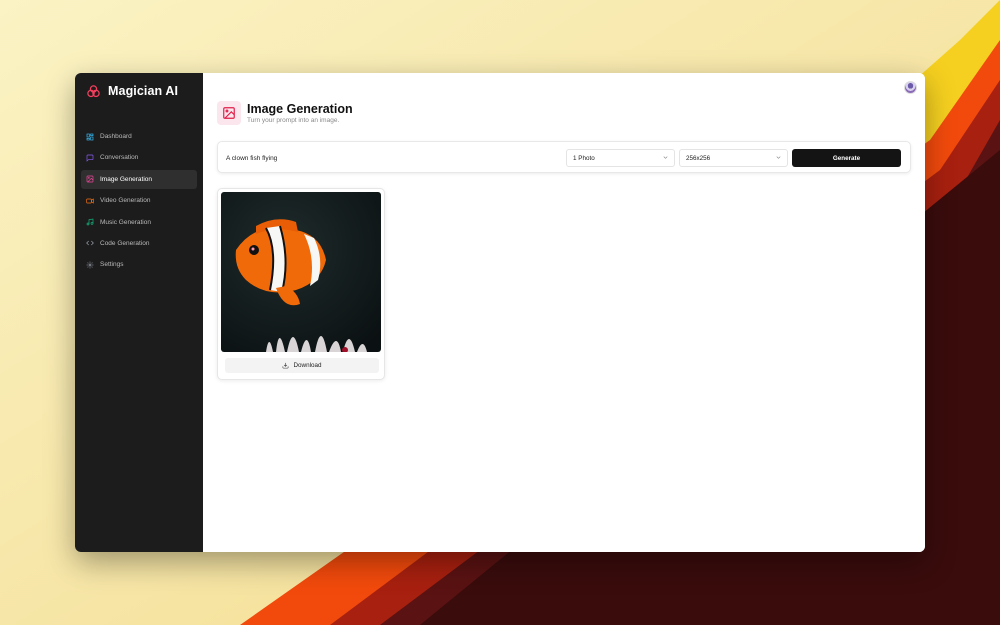  Describe the element at coordinates (846, 158) in the screenshot. I see `generate-button: Generate` at that location.